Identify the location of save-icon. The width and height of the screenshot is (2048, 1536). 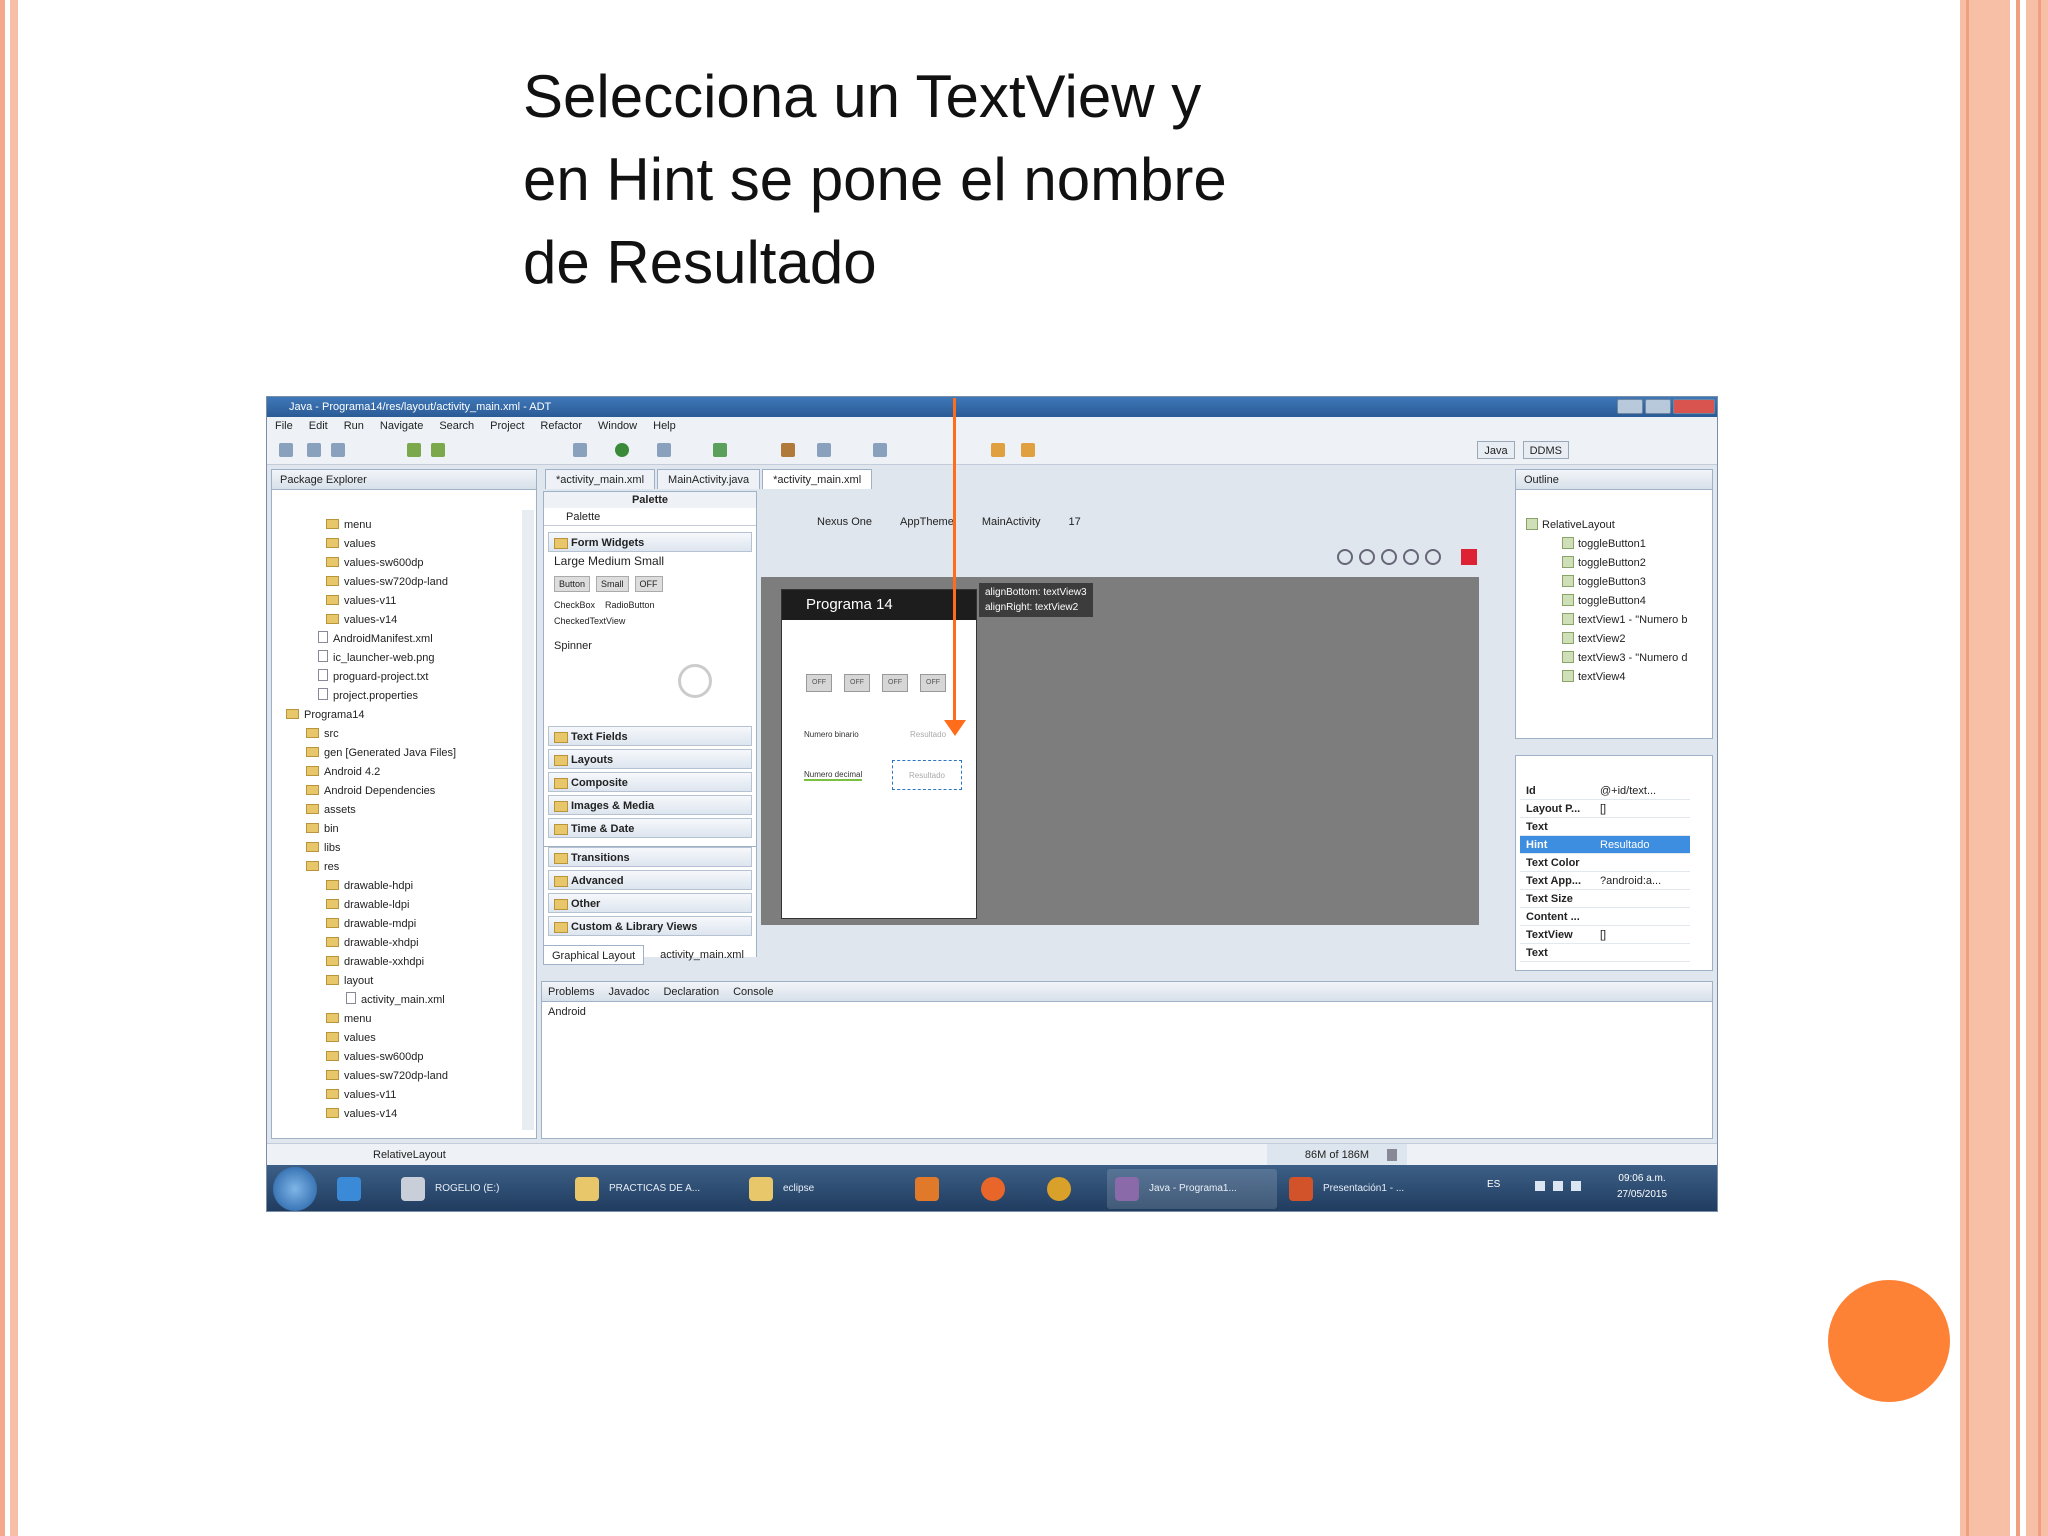
(314, 450).